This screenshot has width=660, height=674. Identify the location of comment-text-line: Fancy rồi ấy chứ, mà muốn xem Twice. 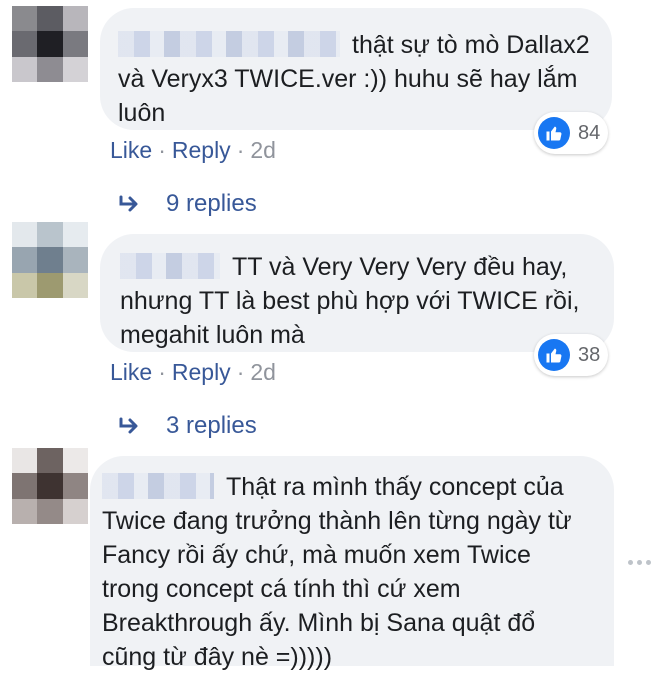
(316, 555).